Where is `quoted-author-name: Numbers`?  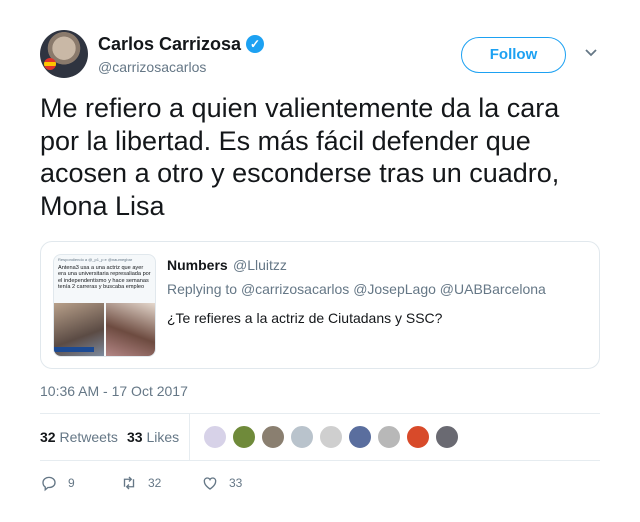
quoted-author-name: Numbers is located at coordinates (197, 265).